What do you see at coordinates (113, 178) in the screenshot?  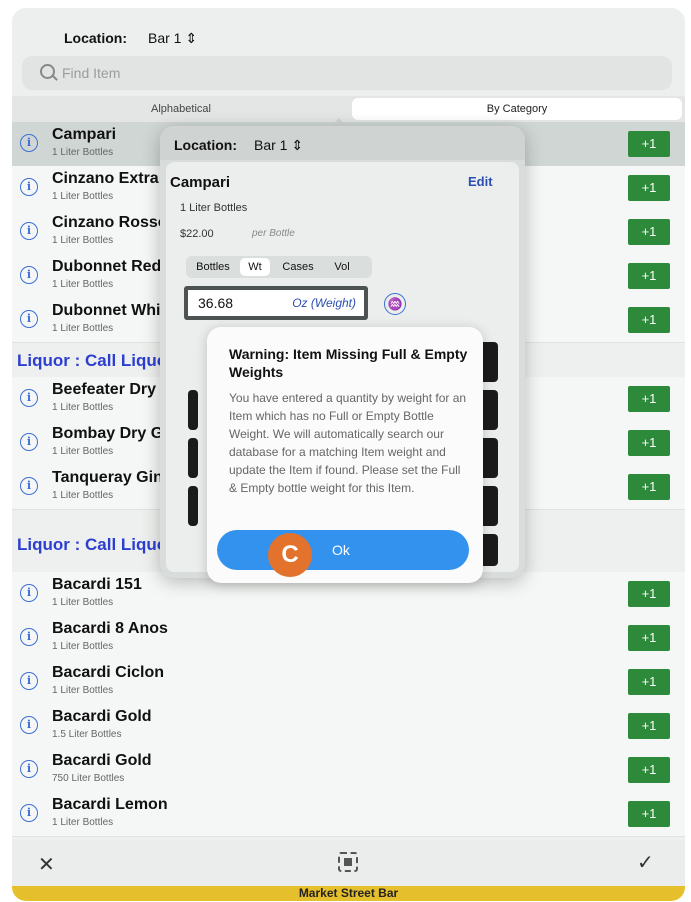 I see `item-name: Cinzano Extra D` at bounding box center [113, 178].